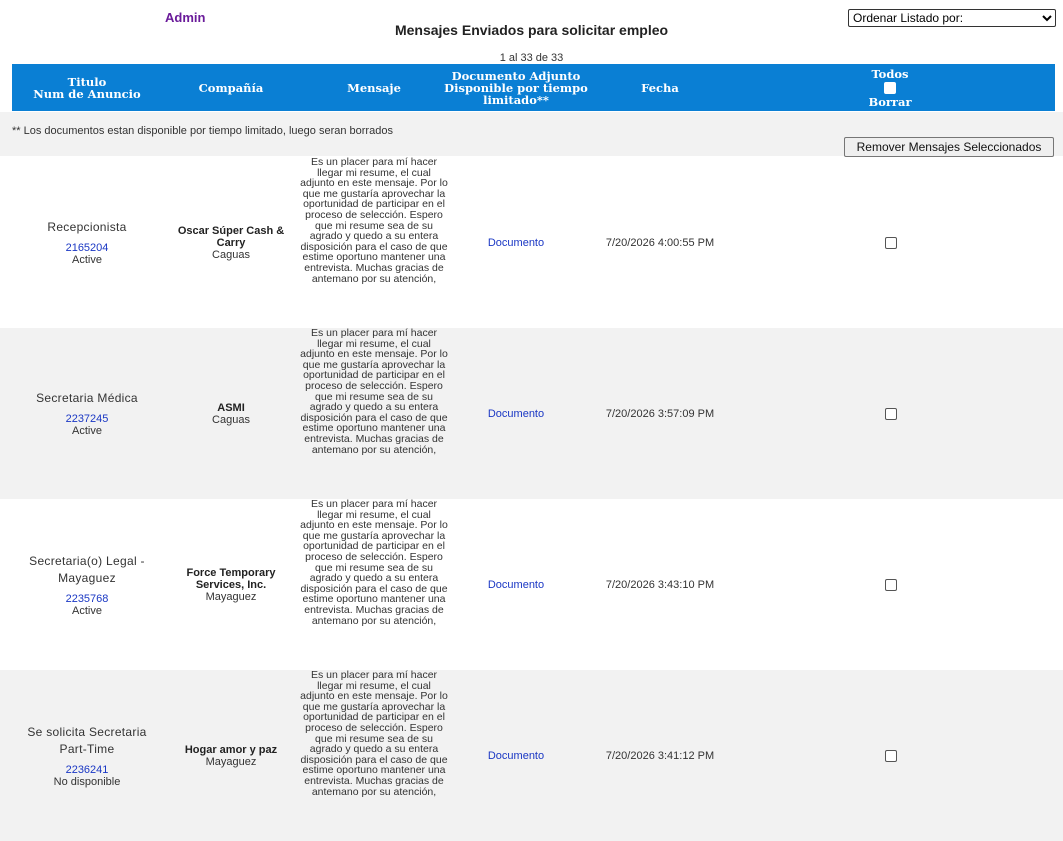 Image resolution: width=1063 pixels, height=841 pixels. I want to click on company-cell: Hogar amor y paz Mayaguez, so click(231, 755).